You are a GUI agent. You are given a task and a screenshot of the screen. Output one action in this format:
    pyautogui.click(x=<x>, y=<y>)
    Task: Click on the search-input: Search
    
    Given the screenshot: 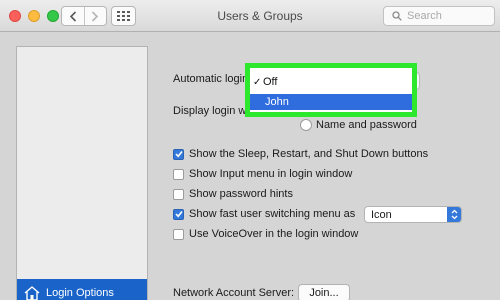 What is the action you would take?
    pyautogui.click(x=439, y=16)
    